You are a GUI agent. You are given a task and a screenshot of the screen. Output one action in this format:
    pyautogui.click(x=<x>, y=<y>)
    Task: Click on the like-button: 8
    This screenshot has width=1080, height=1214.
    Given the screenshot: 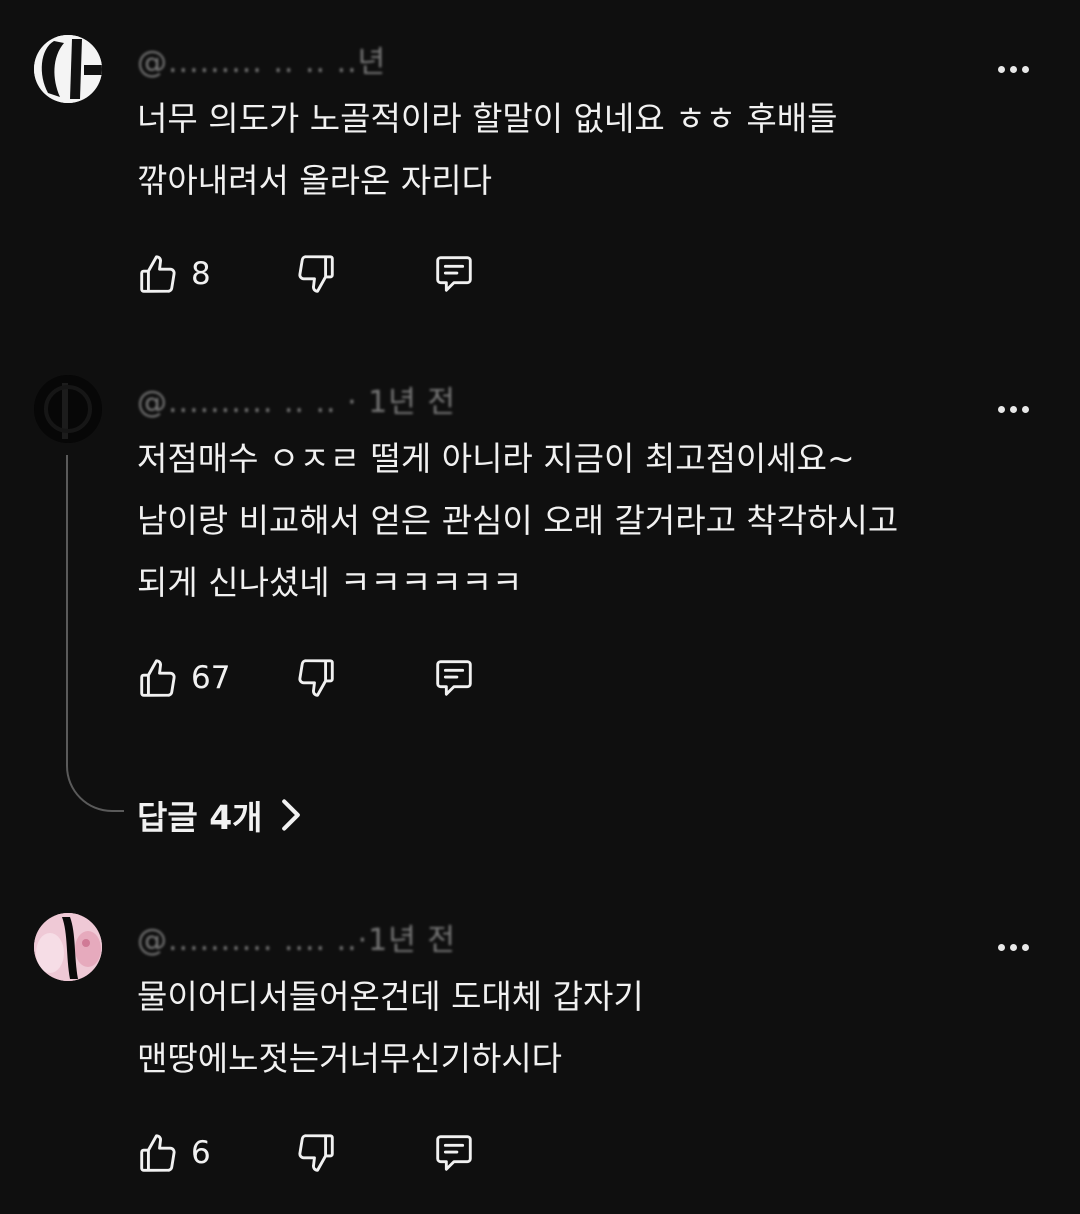 What is the action you would take?
    pyautogui.click(x=173, y=274)
    